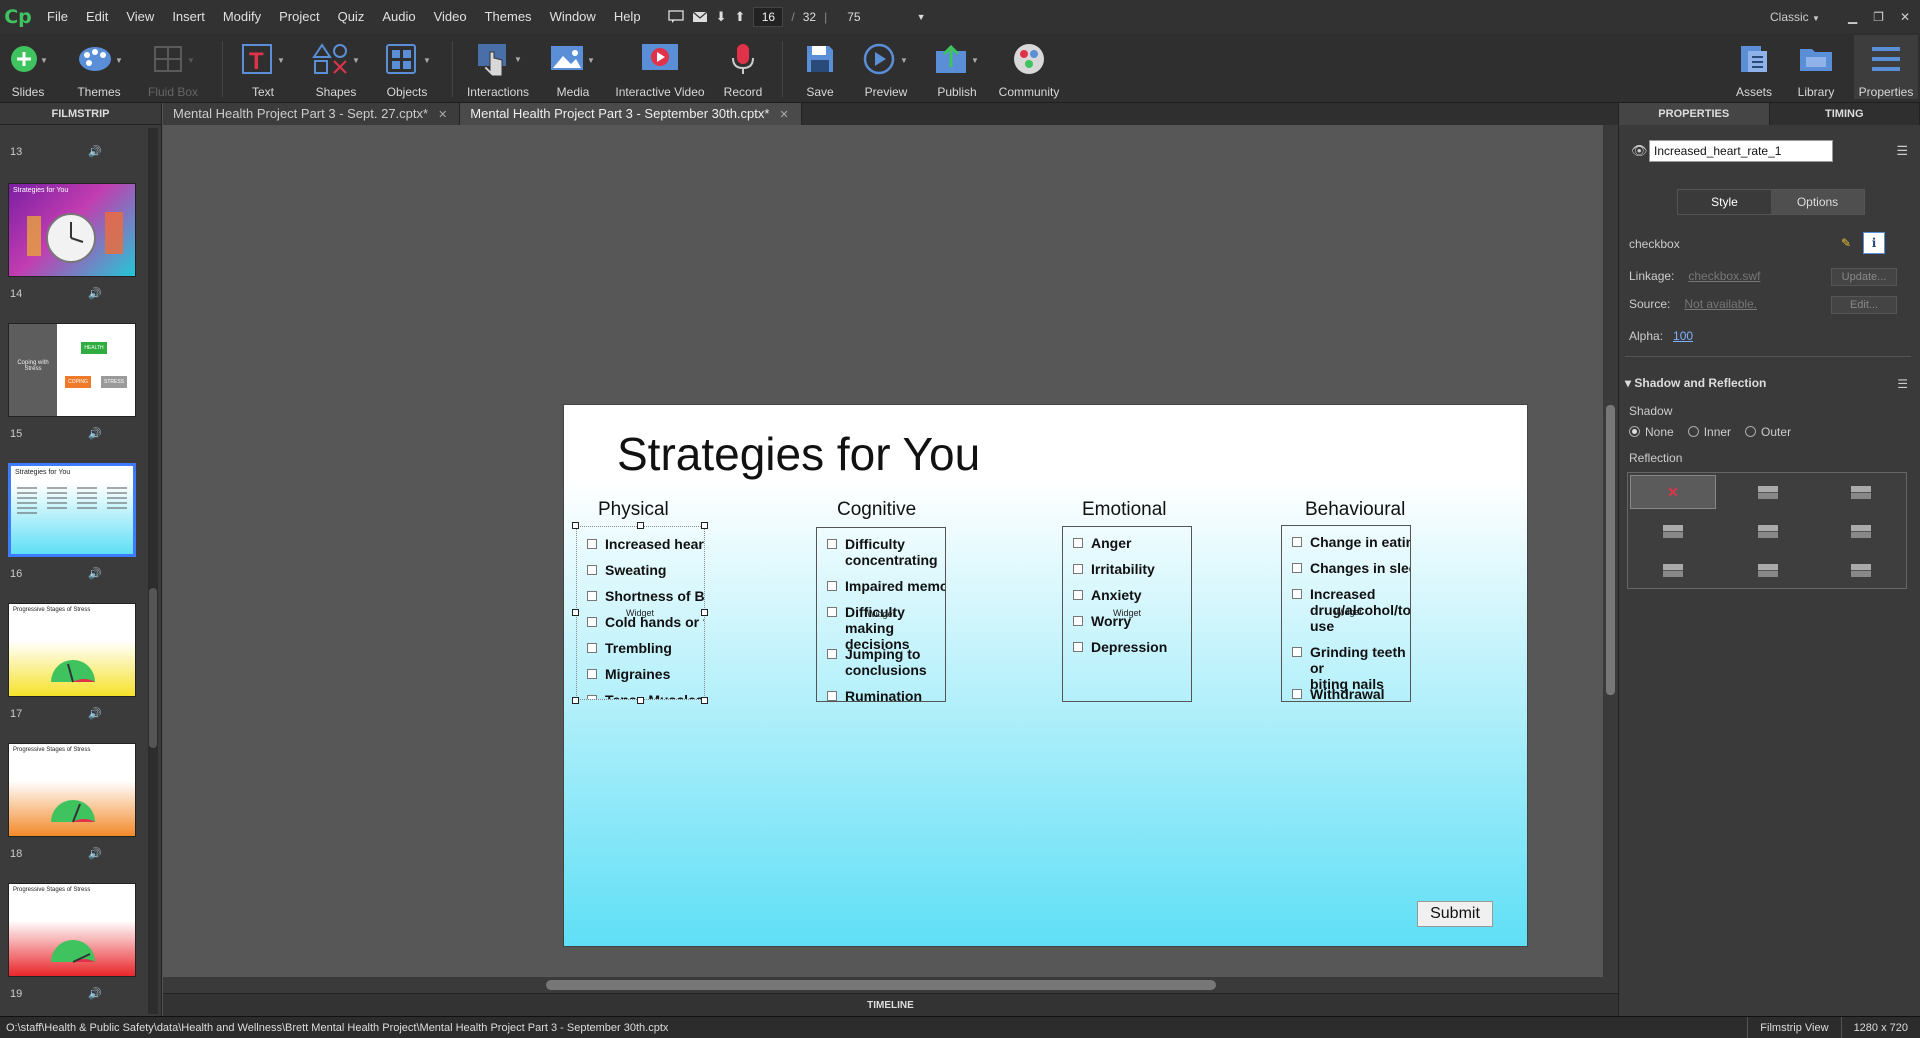 The width and height of the screenshot is (1920, 1038). I want to click on menu-modify: Modify, so click(242, 16).